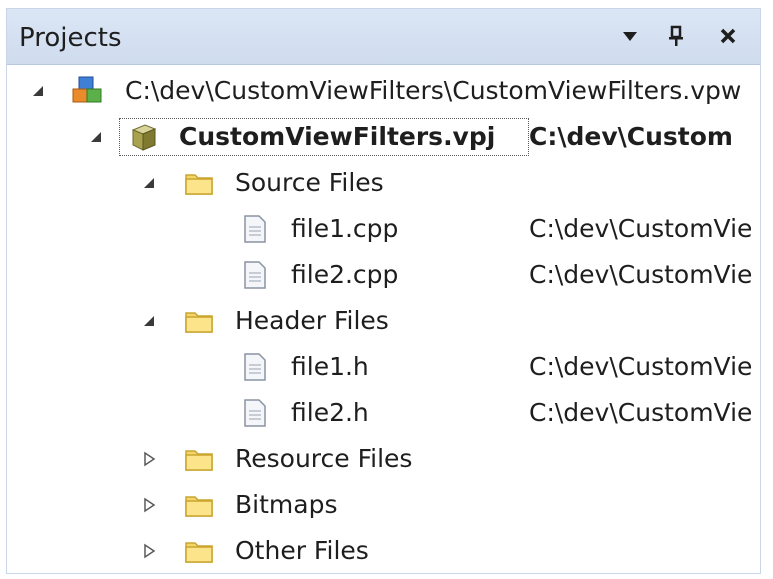  What do you see at coordinates (309, 182) in the screenshot?
I see `folder-label: Source Files` at bounding box center [309, 182].